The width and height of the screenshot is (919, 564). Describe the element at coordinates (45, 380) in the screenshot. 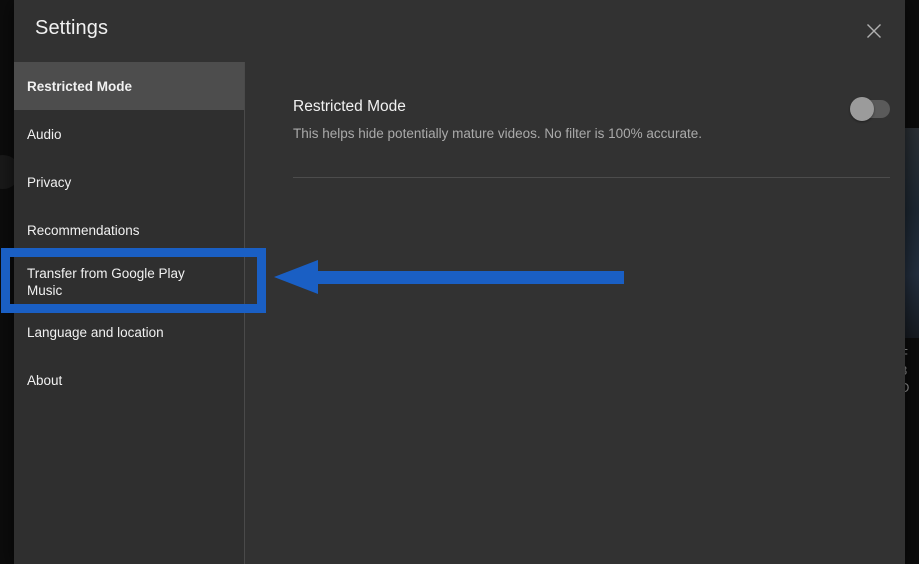

I see `sidebar-item-label: About` at that location.